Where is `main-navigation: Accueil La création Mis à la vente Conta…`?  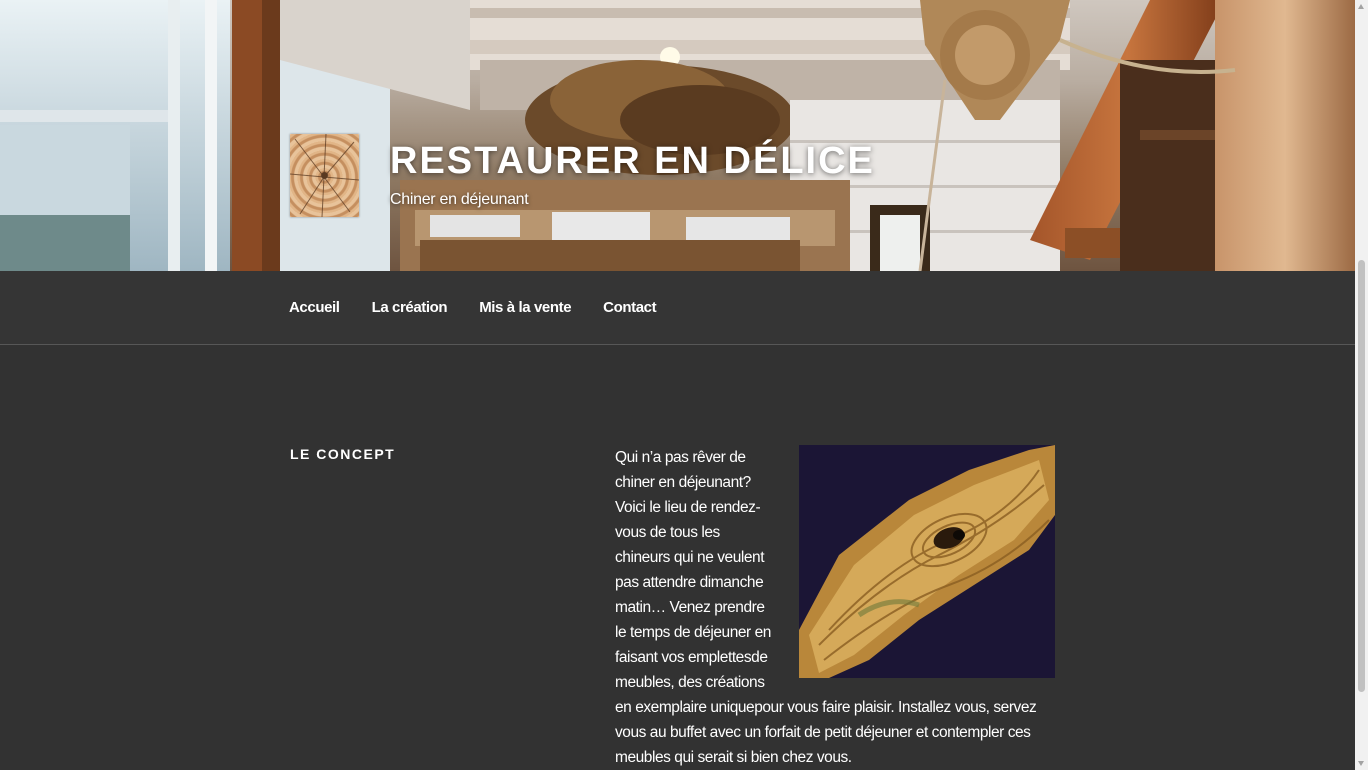
main-navigation: Accueil La création Mis à la vente Conta… is located at coordinates (677, 308).